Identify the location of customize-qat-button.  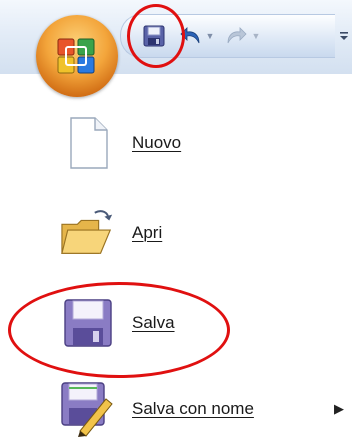
(344, 36).